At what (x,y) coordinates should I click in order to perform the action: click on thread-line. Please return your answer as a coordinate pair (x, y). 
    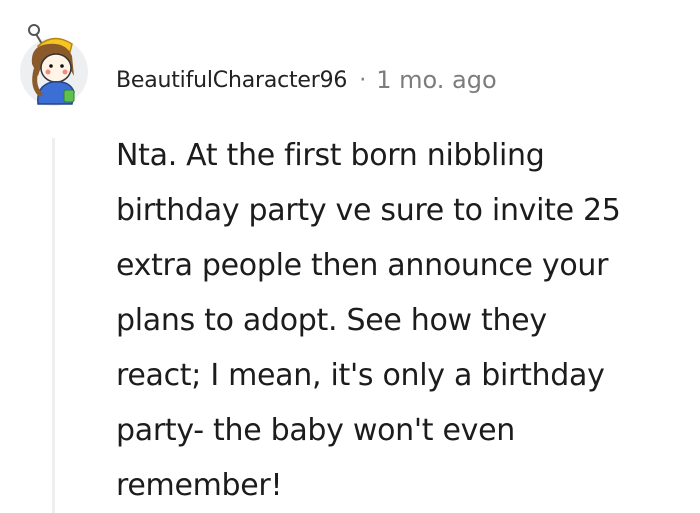
    Looking at the image, I should click on (53, 325).